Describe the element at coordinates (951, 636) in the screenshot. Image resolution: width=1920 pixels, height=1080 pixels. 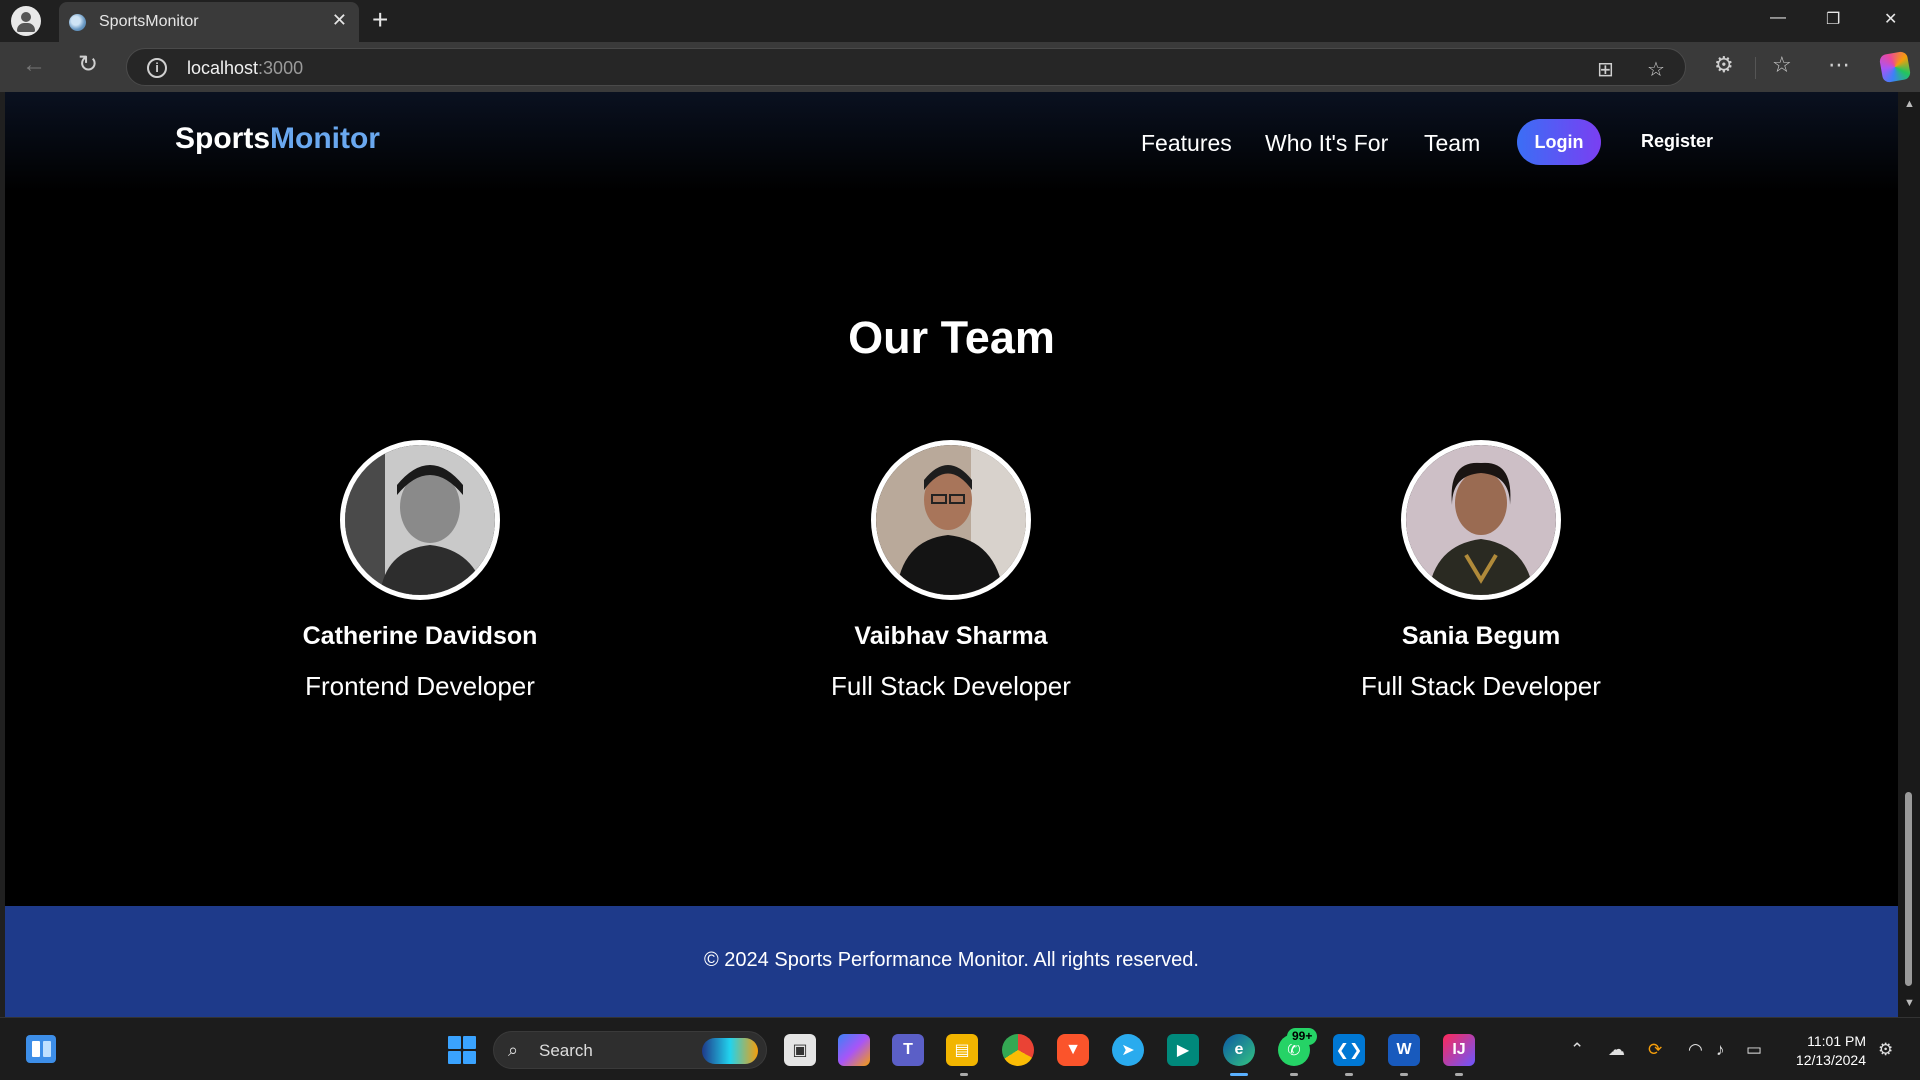
I see `member-name: Vaibhav Sharma` at that location.